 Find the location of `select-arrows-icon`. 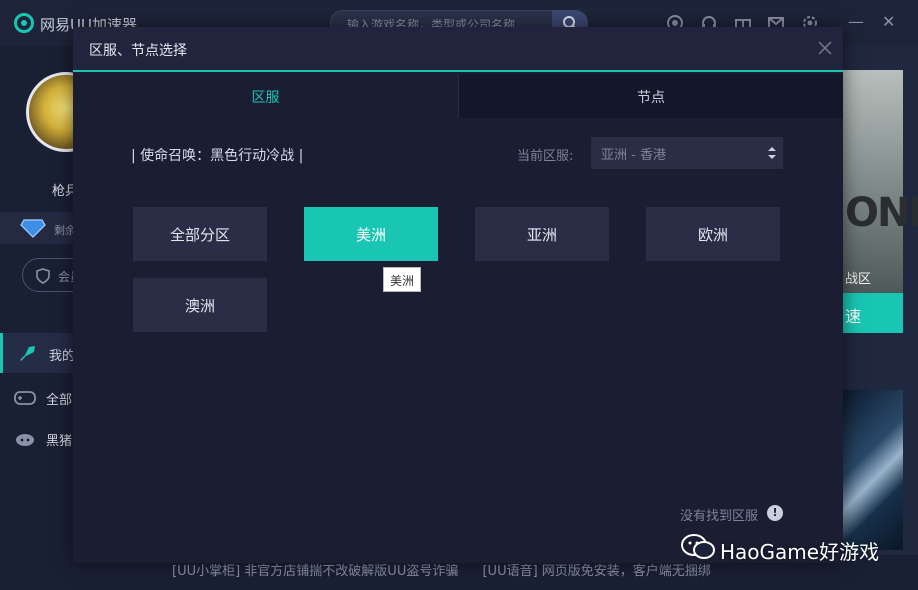

select-arrows-icon is located at coordinates (772, 153).